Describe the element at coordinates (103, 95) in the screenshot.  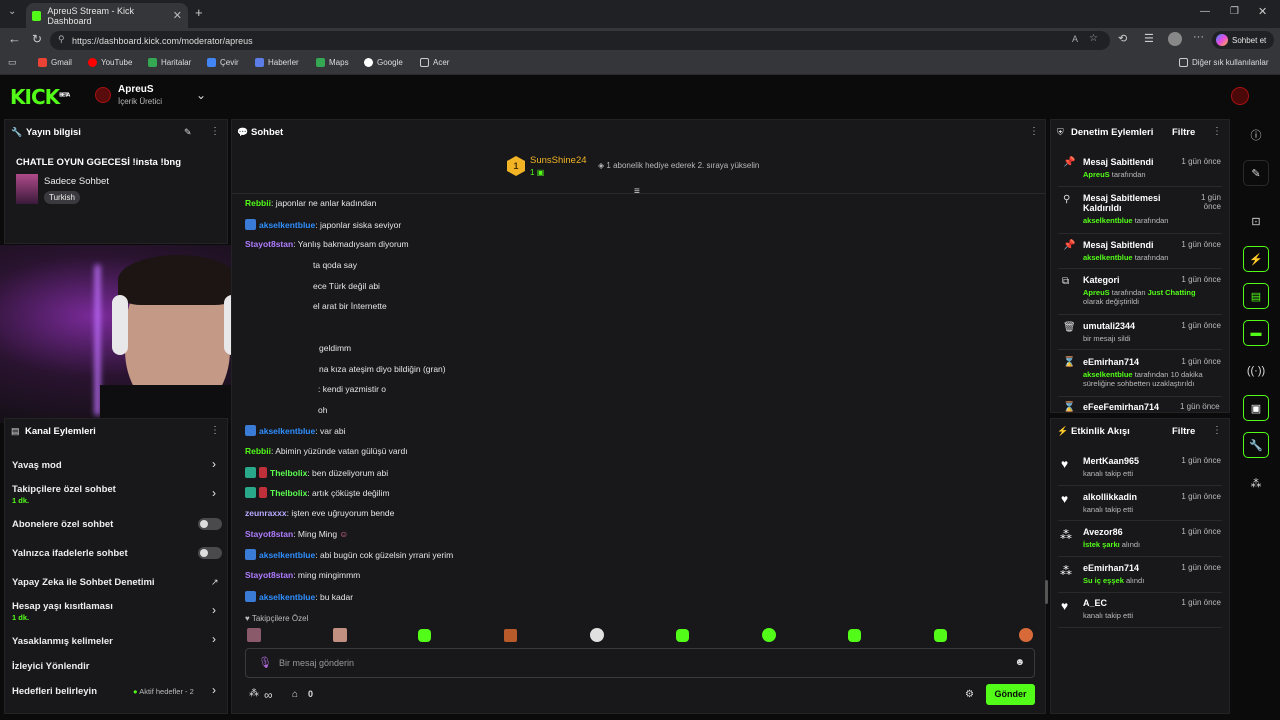
I see `channel-avatar` at that location.